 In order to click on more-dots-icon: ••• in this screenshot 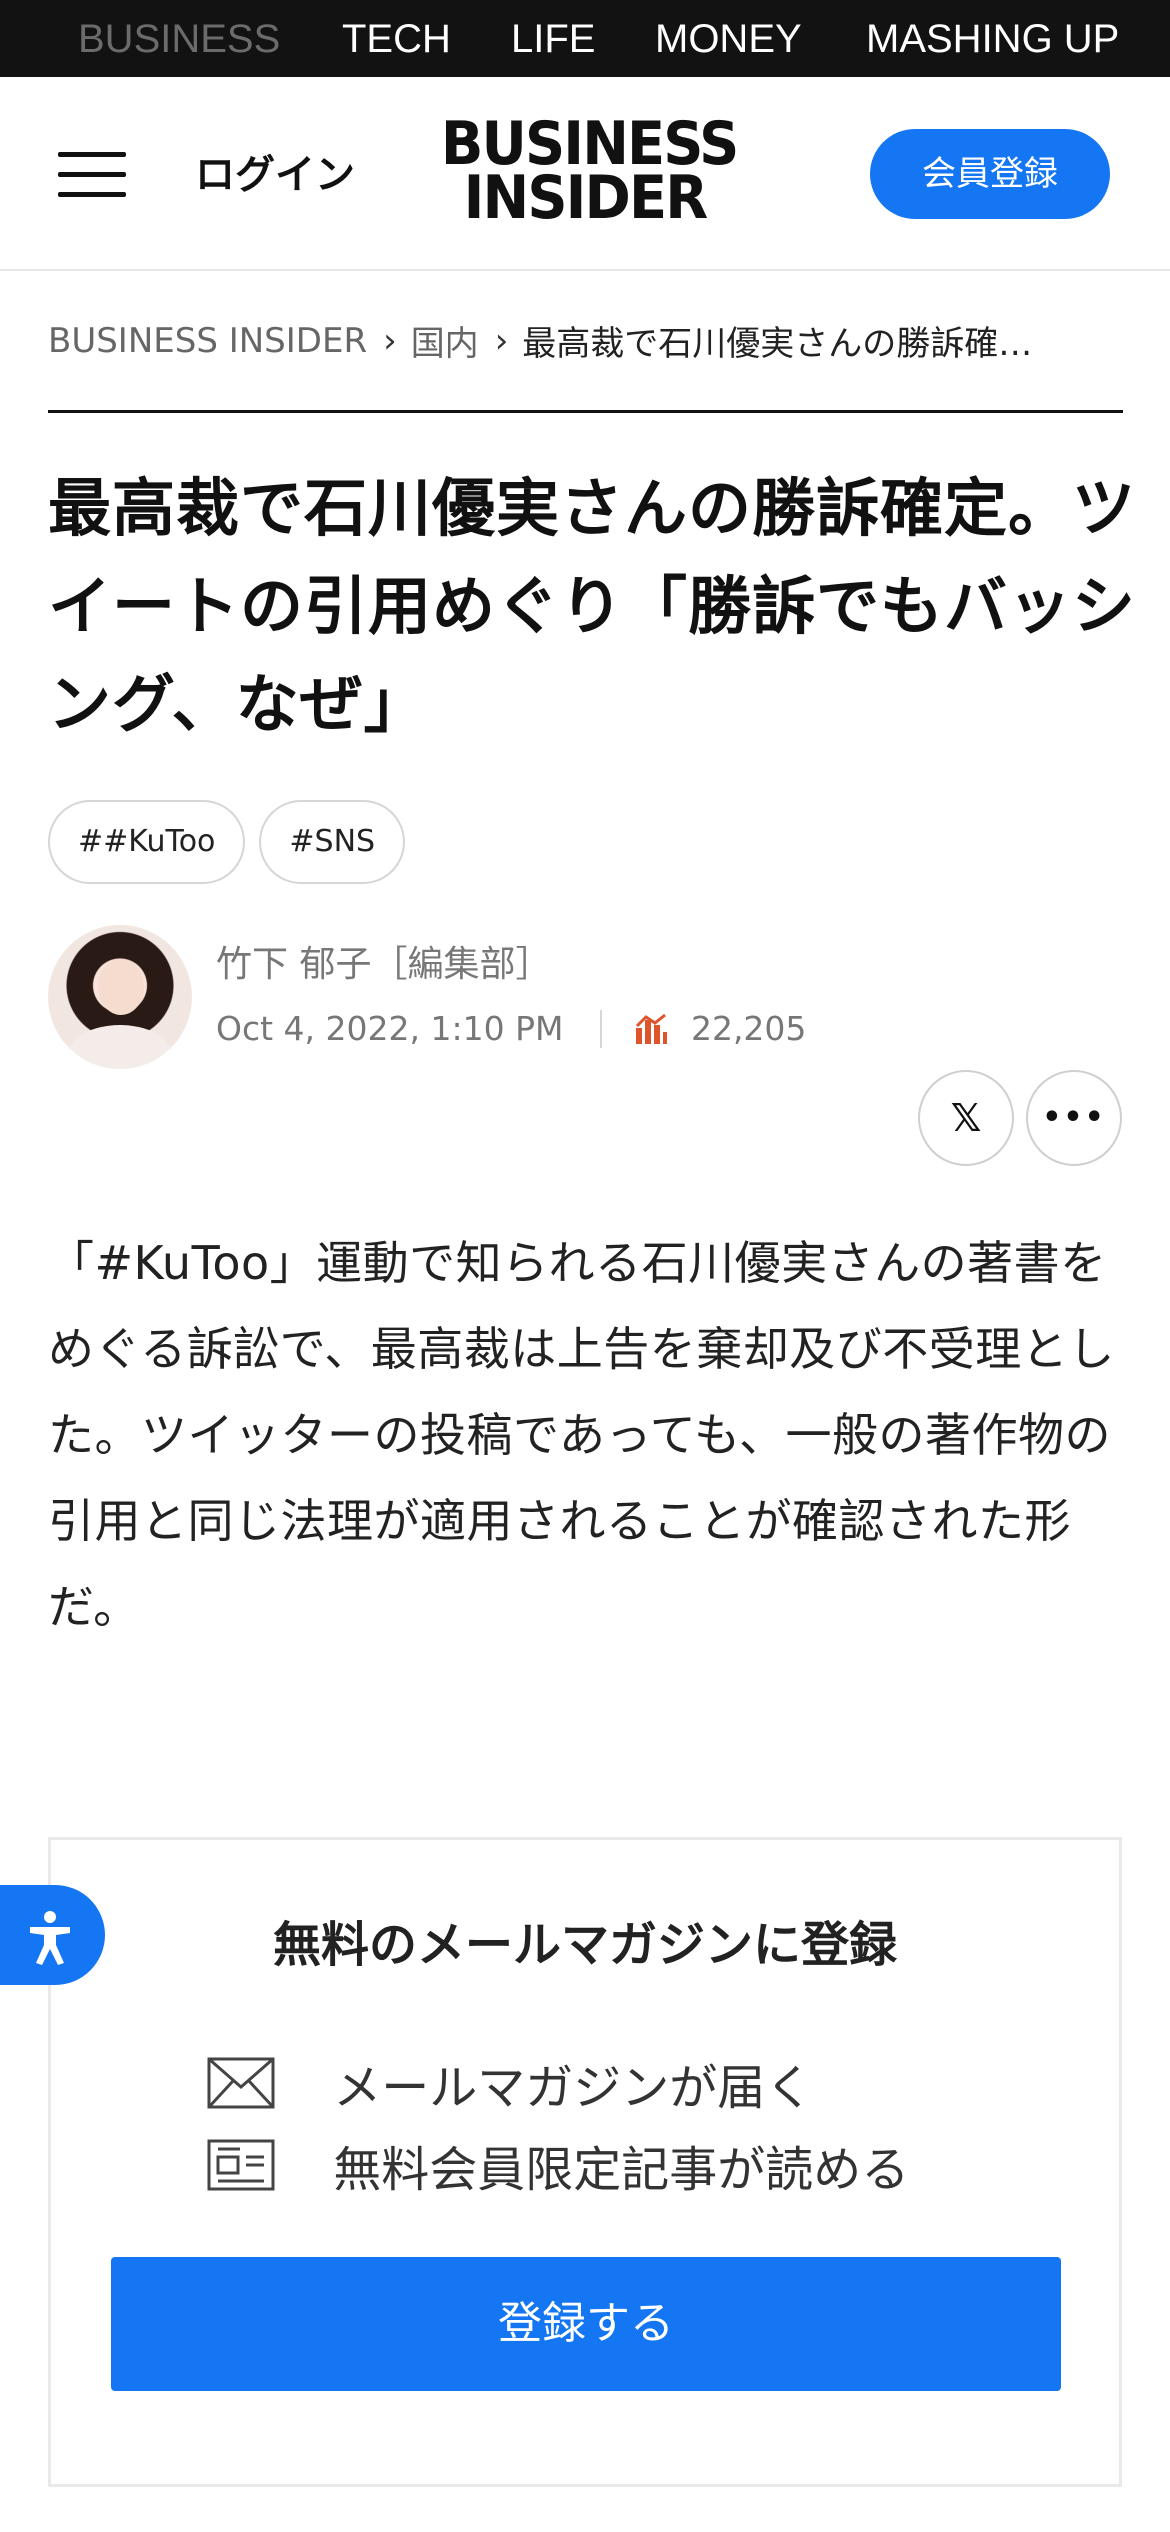, I will do `click(1074, 1117)`.